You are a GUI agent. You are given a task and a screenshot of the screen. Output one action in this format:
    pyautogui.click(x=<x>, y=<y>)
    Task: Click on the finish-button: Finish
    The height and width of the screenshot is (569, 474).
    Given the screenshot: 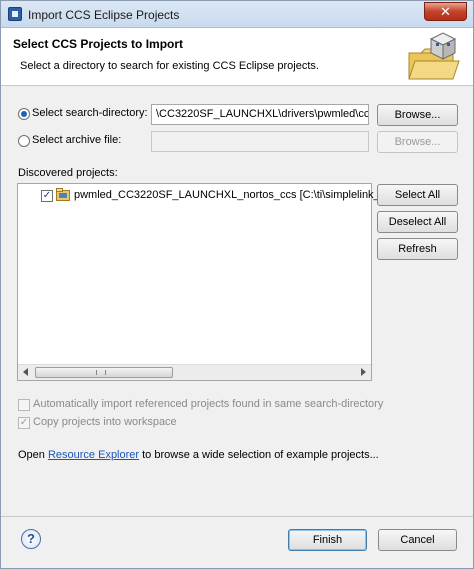 What is the action you would take?
    pyautogui.click(x=327, y=540)
    